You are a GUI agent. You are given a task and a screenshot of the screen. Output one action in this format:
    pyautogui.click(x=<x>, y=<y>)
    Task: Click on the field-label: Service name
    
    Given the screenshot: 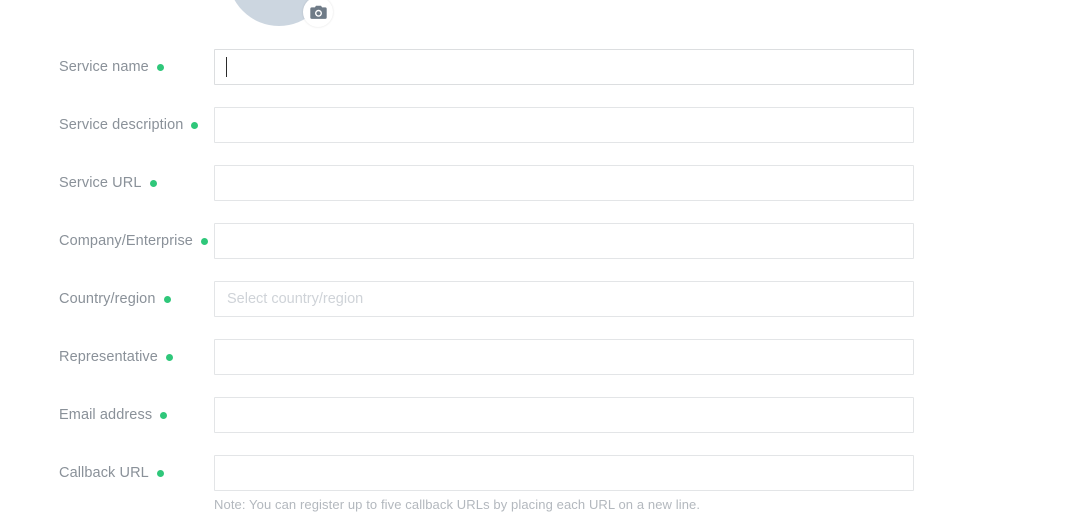 What is the action you would take?
    pyautogui.click(x=111, y=67)
    